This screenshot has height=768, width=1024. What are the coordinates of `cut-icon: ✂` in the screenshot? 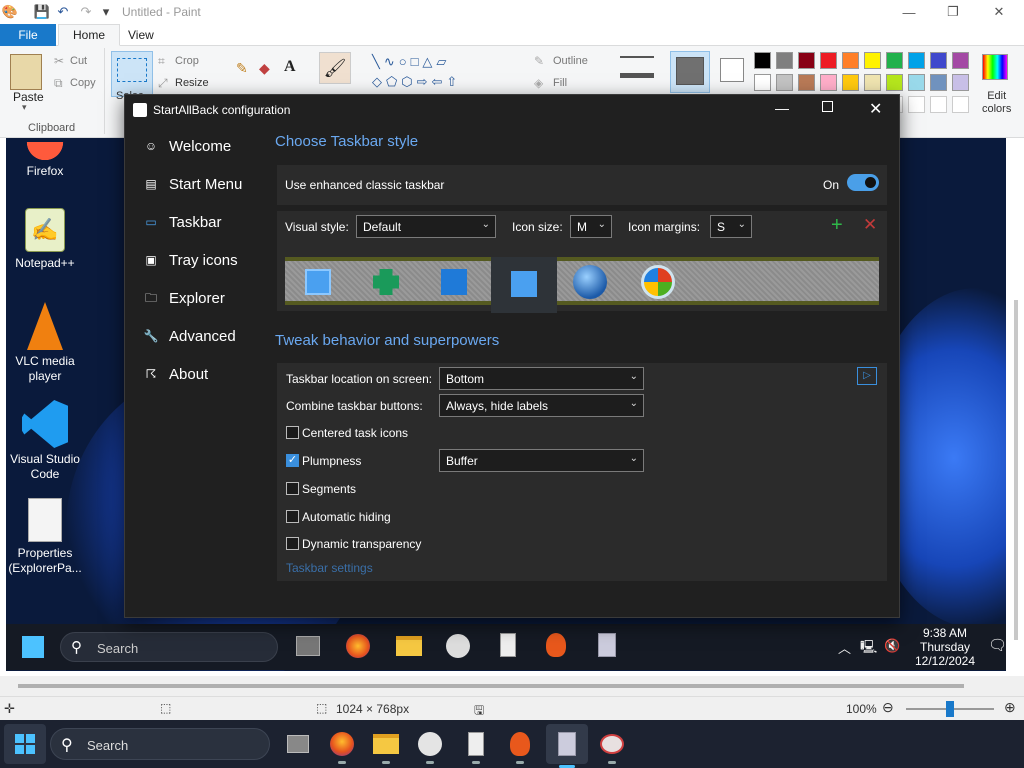 It's located at (59, 61).